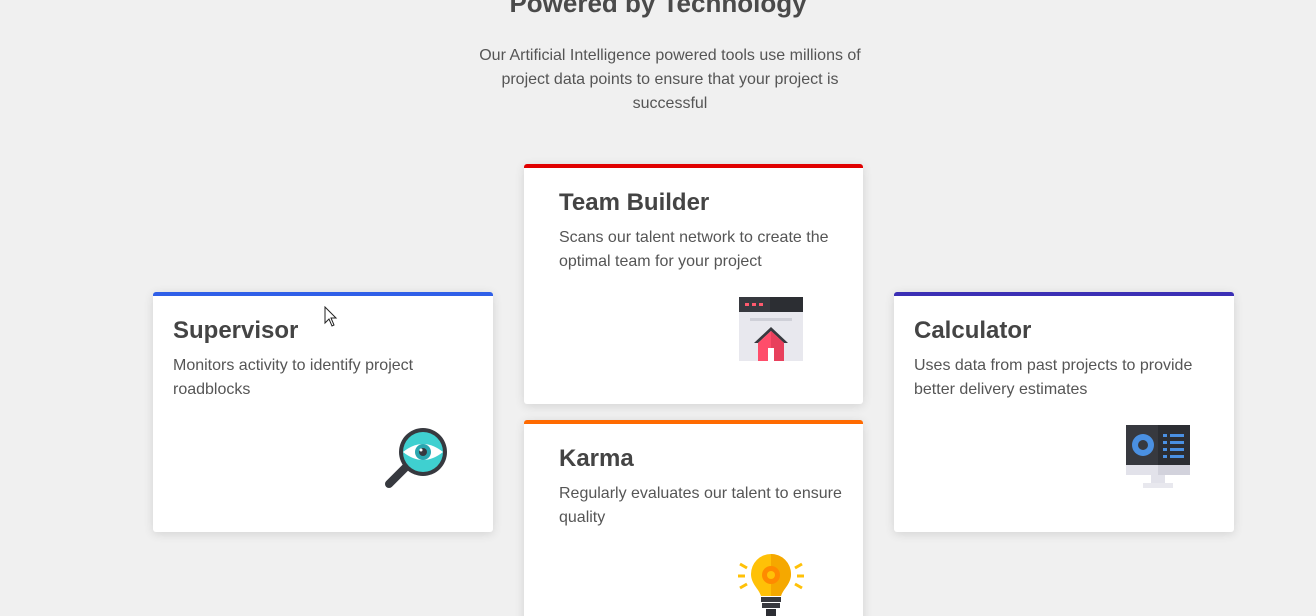 This screenshot has height=616, width=1316. I want to click on magnifier-eye-icon, so click(416, 458).